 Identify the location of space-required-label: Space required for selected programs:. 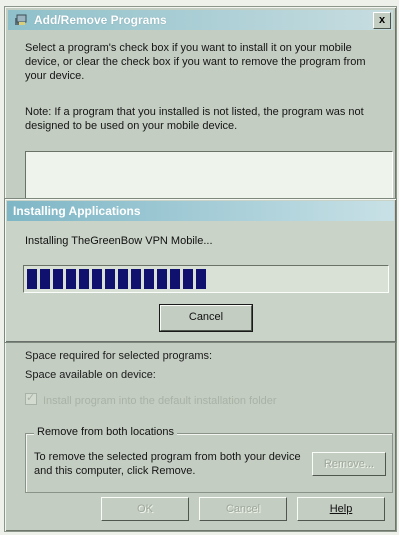
(119, 356).